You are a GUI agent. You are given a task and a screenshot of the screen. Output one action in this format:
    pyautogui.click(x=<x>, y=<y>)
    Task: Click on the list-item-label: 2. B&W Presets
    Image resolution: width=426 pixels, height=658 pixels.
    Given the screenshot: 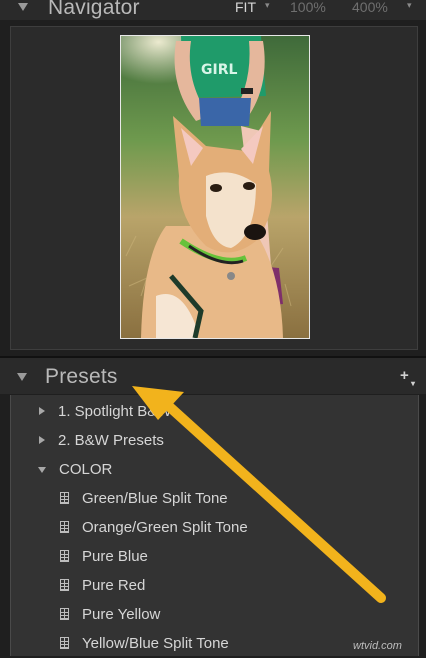 What is the action you would take?
    pyautogui.click(x=111, y=440)
    